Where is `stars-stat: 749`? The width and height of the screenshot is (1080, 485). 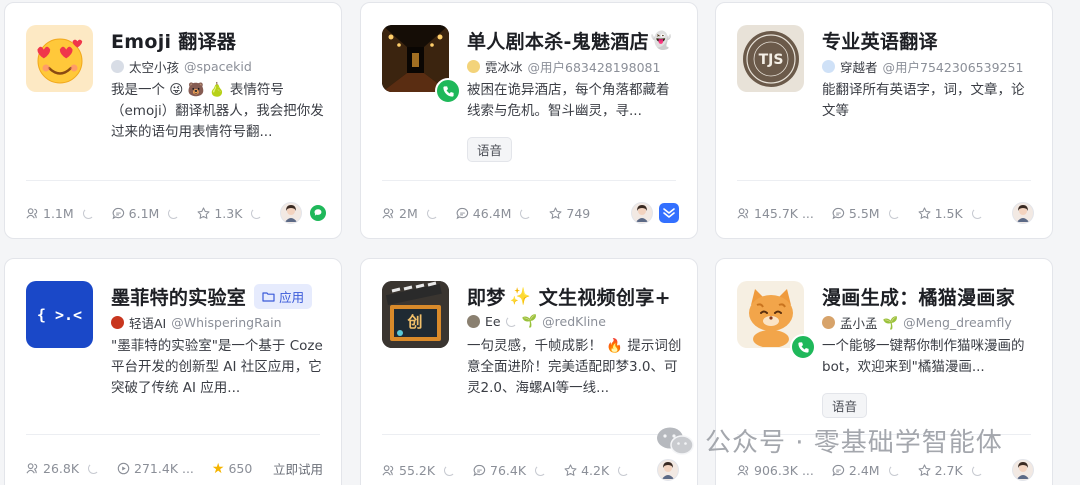
stars-stat: 749 is located at coordinates (569, 213).